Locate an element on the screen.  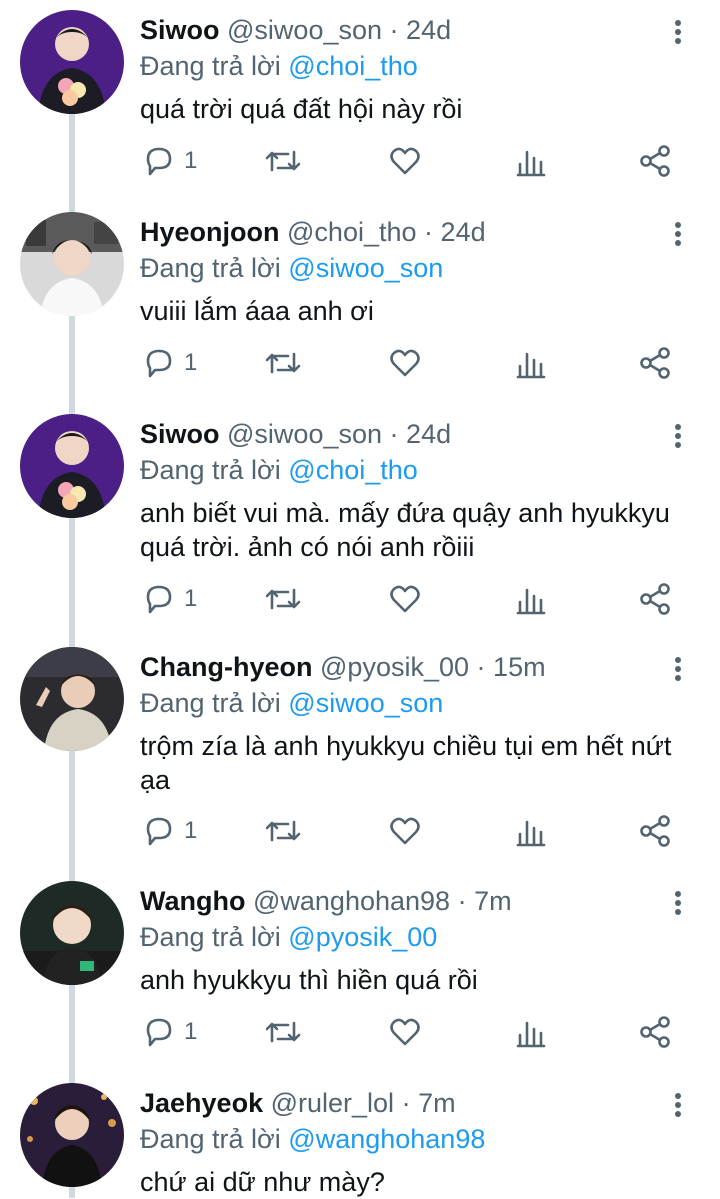
replying-to: Đang trả lời @pyosik_00 is located at coordinates (288, 937).